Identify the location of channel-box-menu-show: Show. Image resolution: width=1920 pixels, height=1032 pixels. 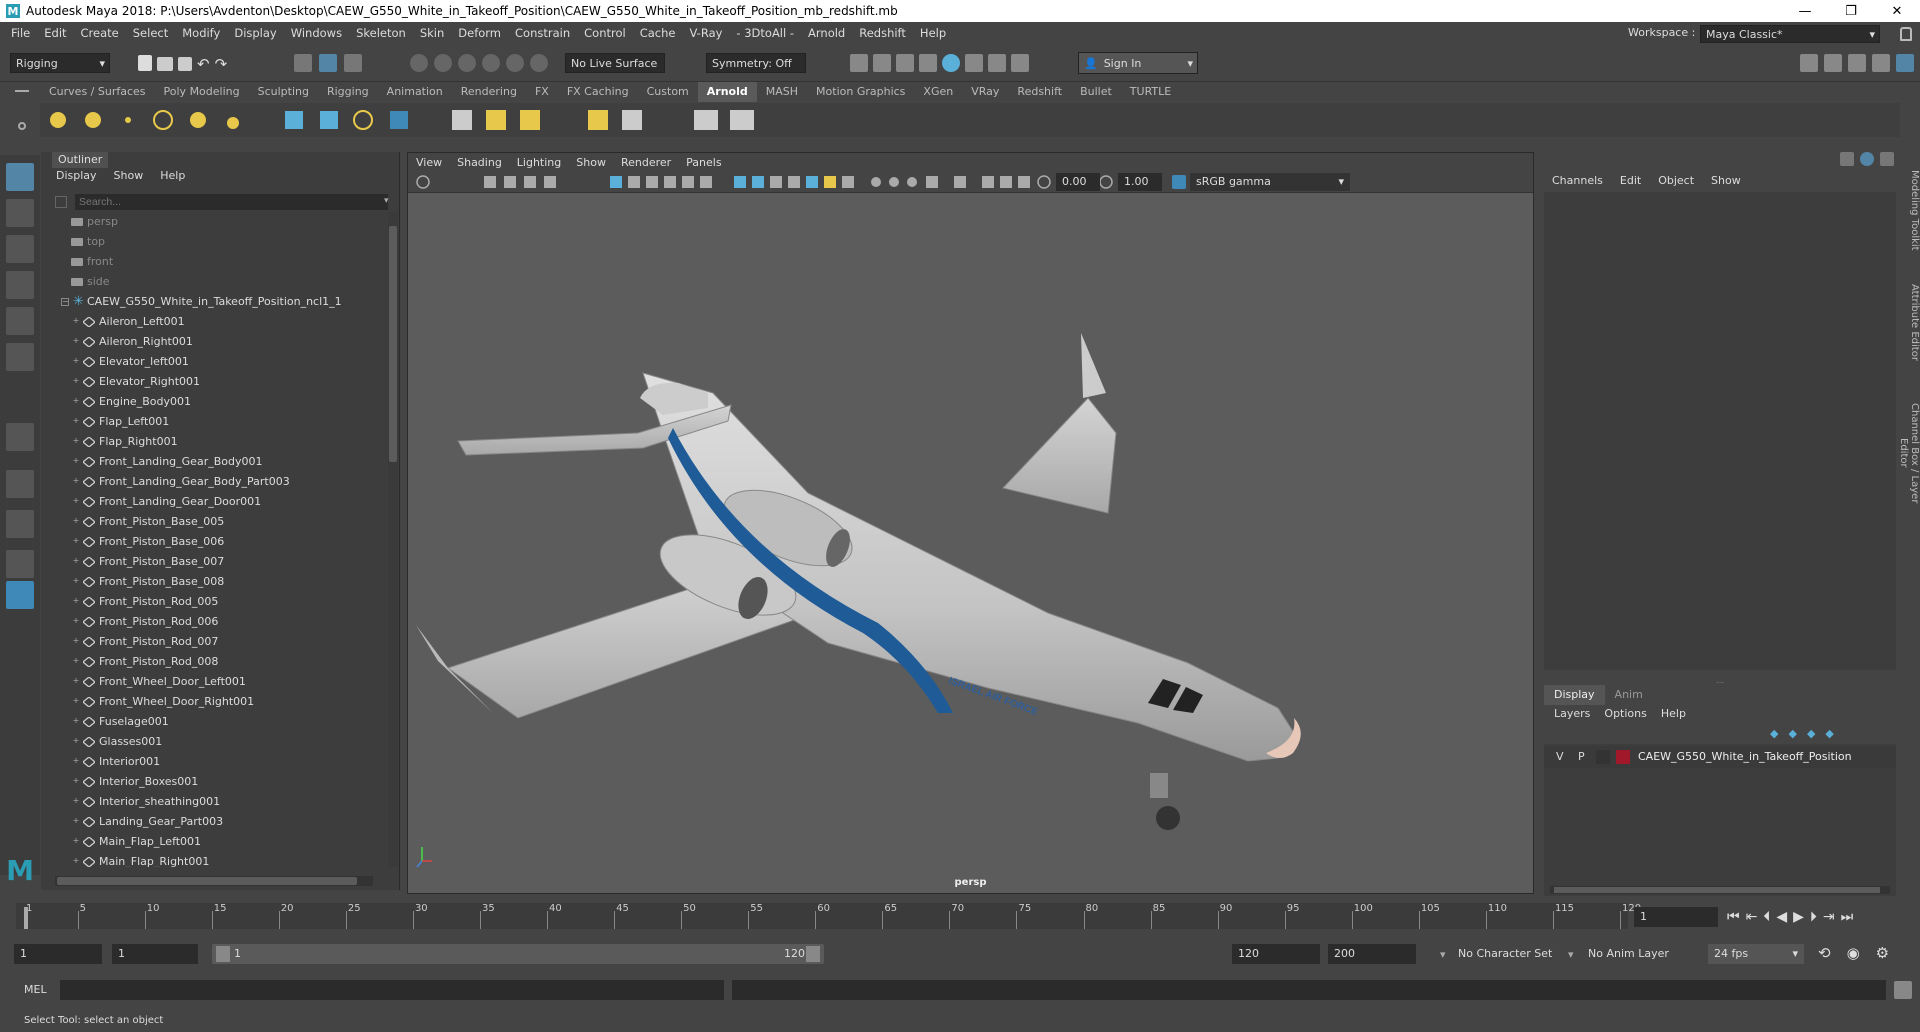
(1726, 180).